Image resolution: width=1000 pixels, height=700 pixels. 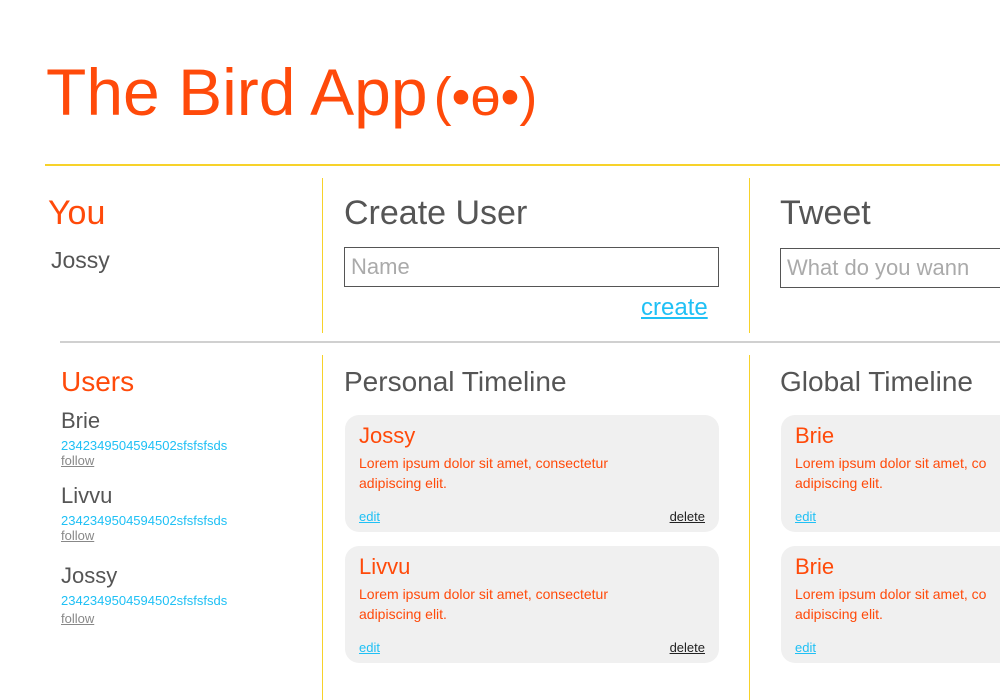 What do you see at coordinates (436, 213) in the screenshot?
I see `create-user-heading: Create User` at bounding box center [436, 213].